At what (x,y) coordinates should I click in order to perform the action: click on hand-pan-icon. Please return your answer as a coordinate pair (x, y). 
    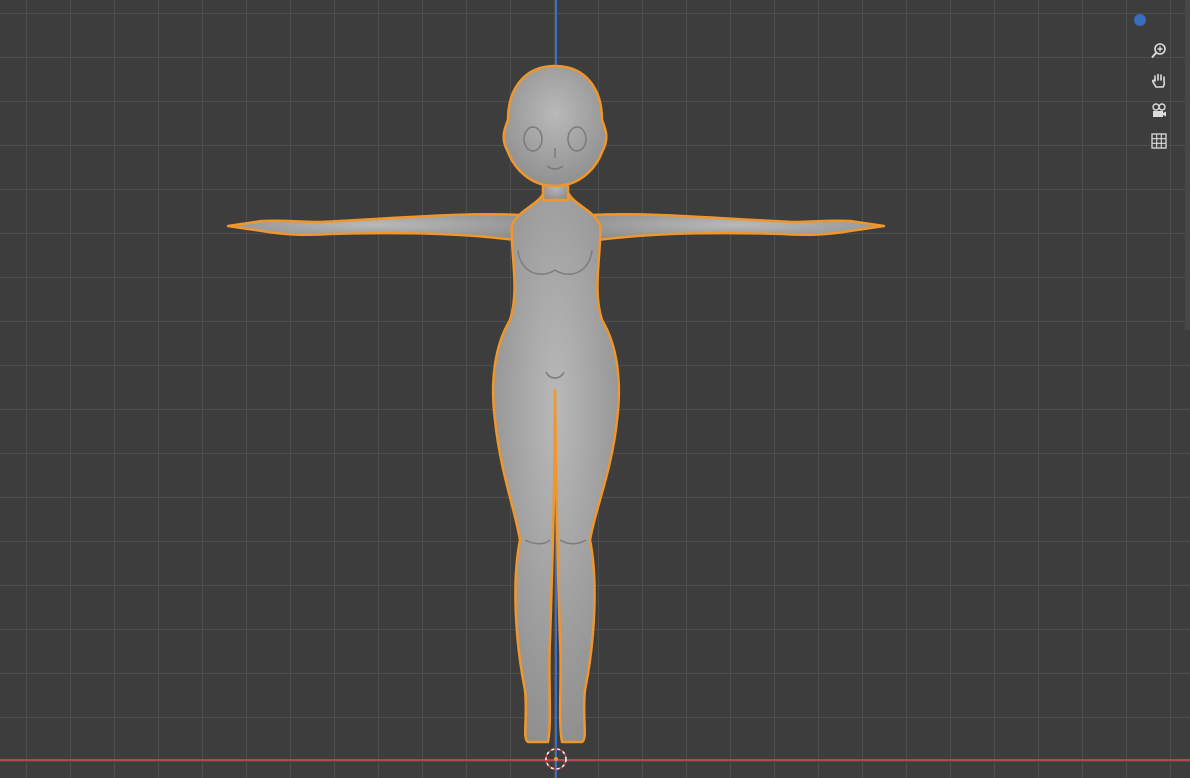
    Looking at the image, I should click on (1159, 81).